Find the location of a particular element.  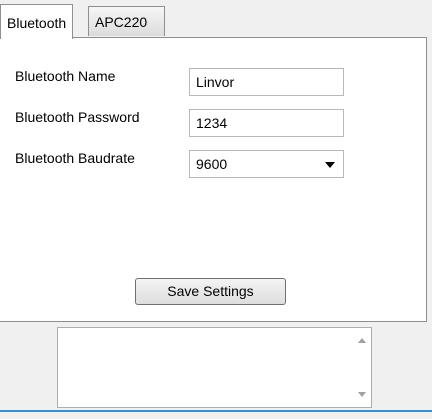

bluetooth-baudrate-label: Bluetooth Baudrate is located at coordinates (75, 158).